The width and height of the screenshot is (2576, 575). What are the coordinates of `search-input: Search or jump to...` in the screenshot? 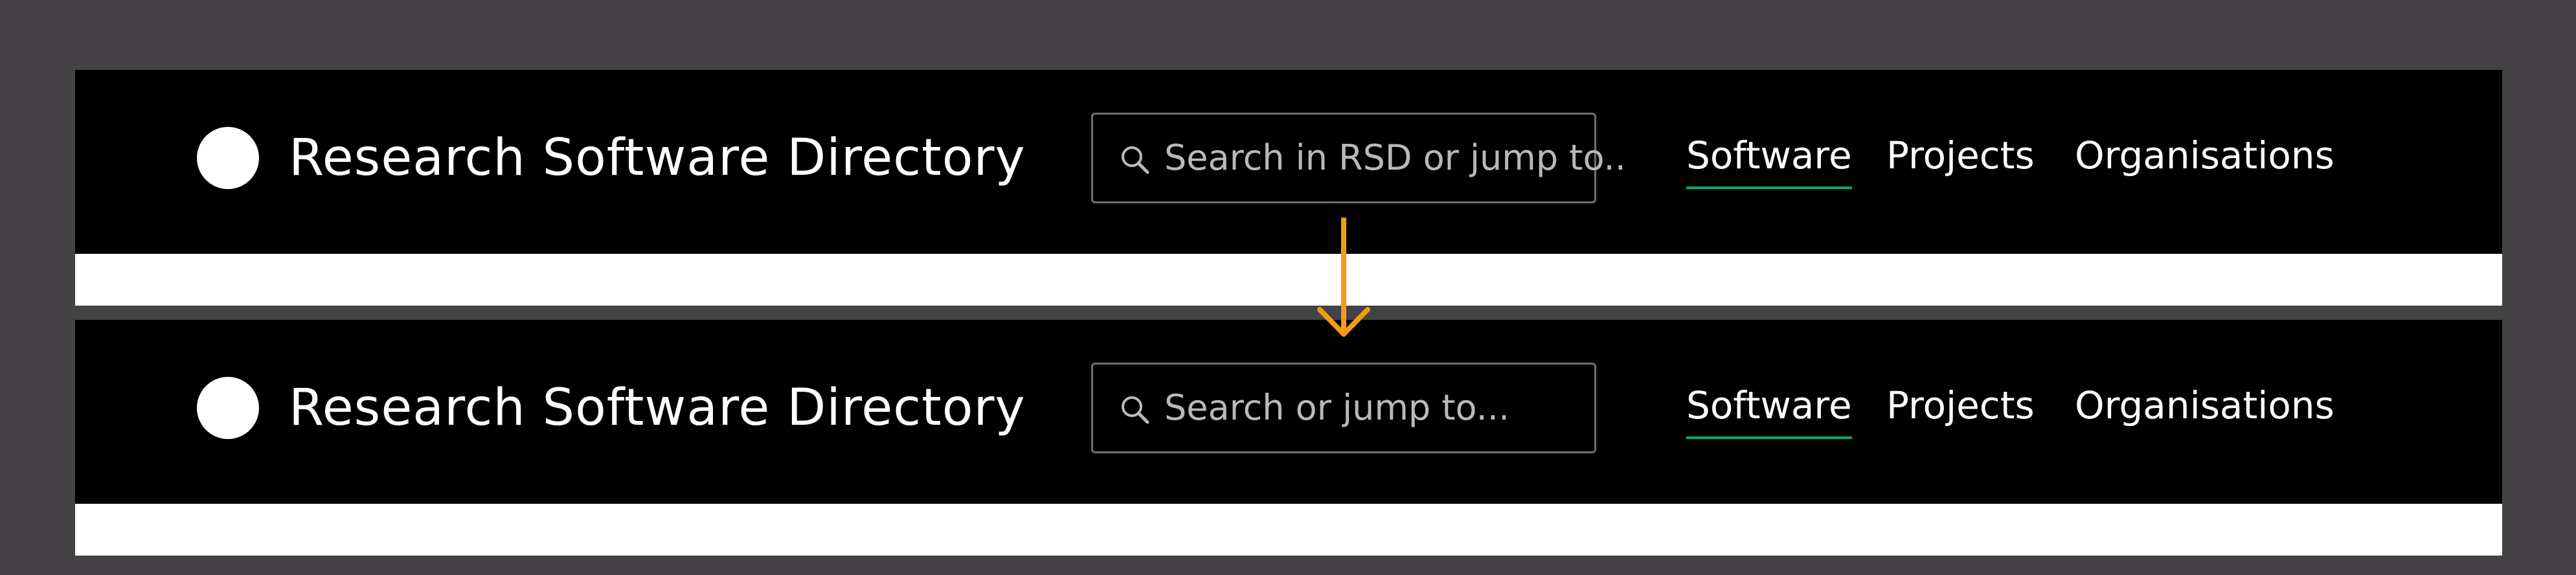 It's located at (1344, 408).